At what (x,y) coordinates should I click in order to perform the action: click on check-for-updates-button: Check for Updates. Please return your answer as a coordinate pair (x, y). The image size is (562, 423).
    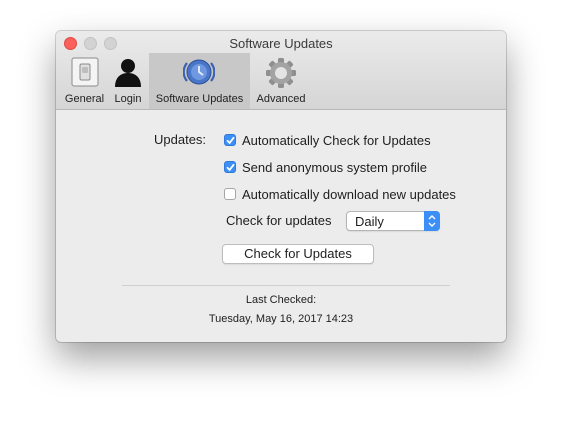
    Looking at the image, I should click on (298, 254).